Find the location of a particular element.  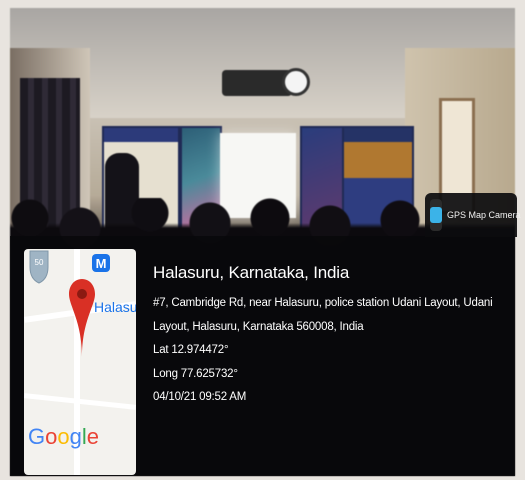

latitude-text: Lat 12.974472° is located at coordinates (191, 350).